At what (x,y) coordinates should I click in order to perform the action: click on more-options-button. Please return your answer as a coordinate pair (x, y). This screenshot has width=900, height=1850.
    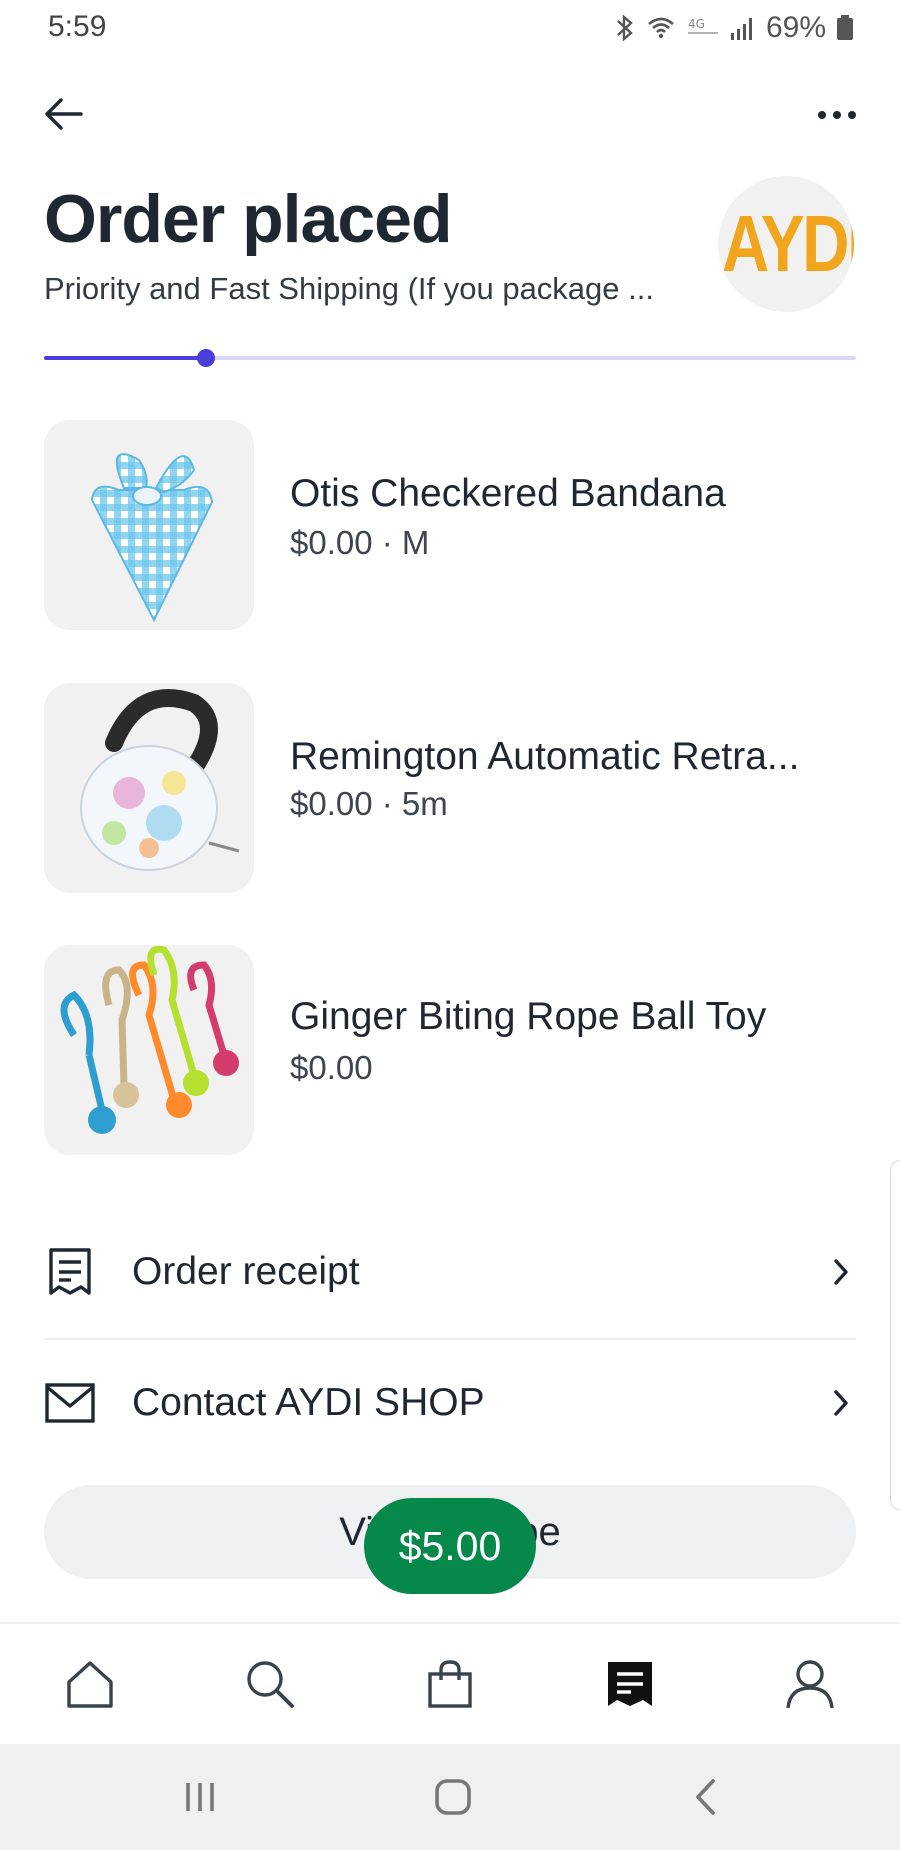
    Looking at the image, I should click on (837, 116).